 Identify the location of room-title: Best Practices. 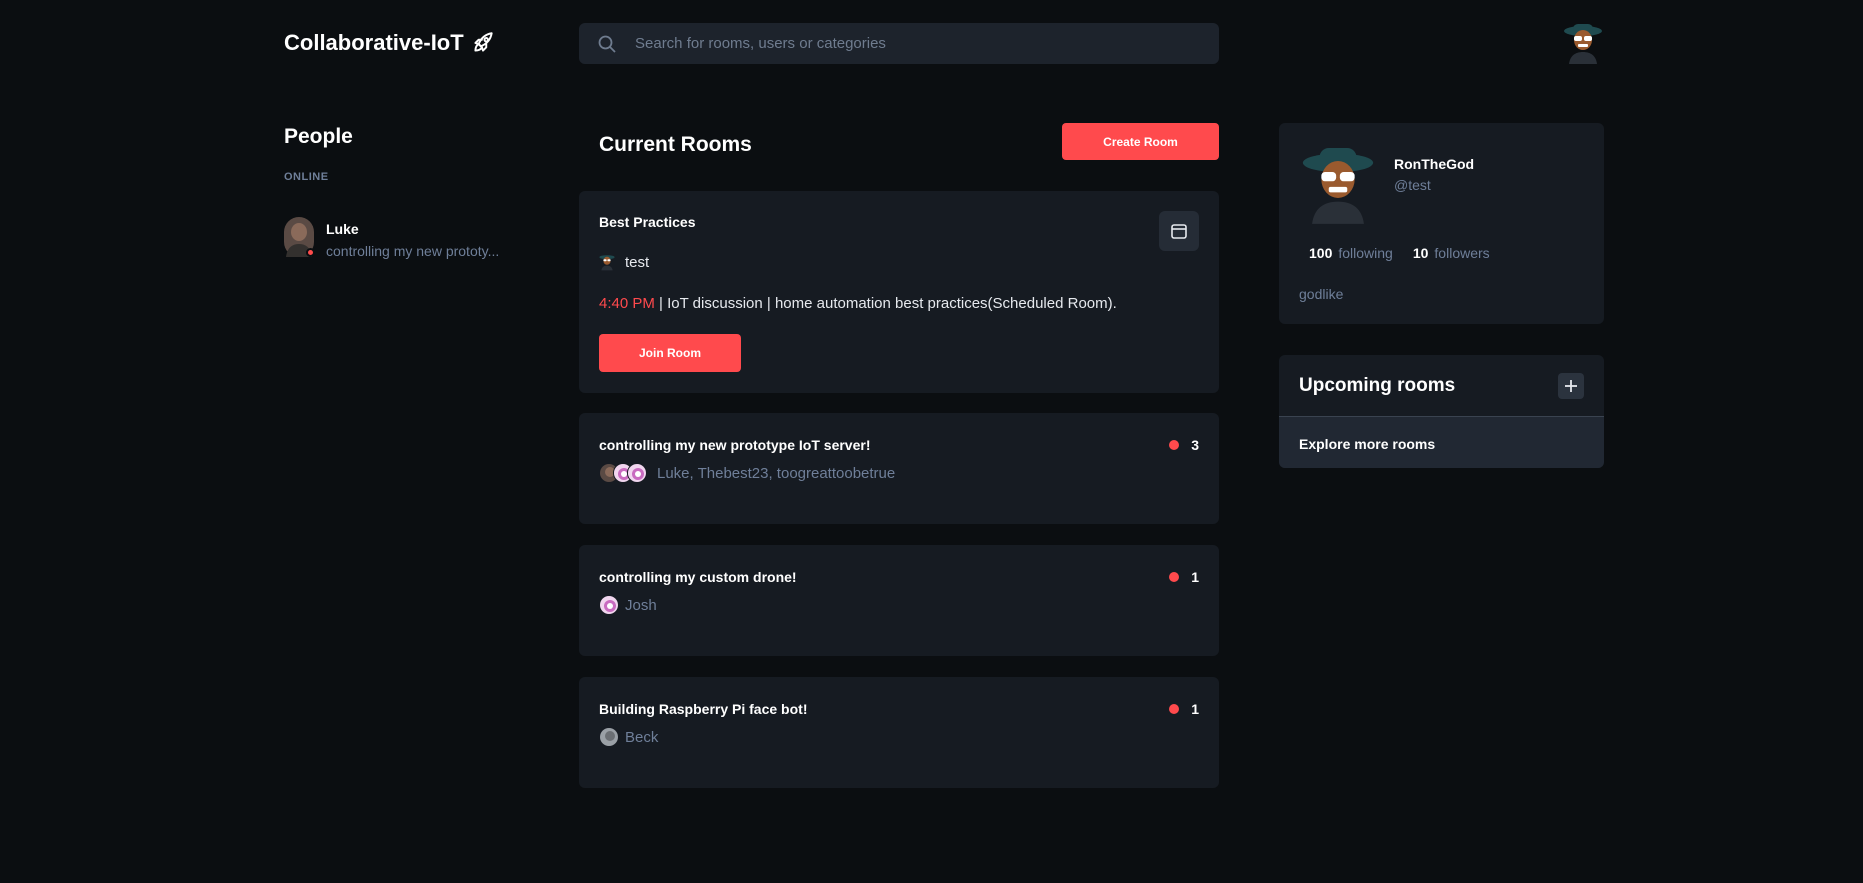
(647, 222).